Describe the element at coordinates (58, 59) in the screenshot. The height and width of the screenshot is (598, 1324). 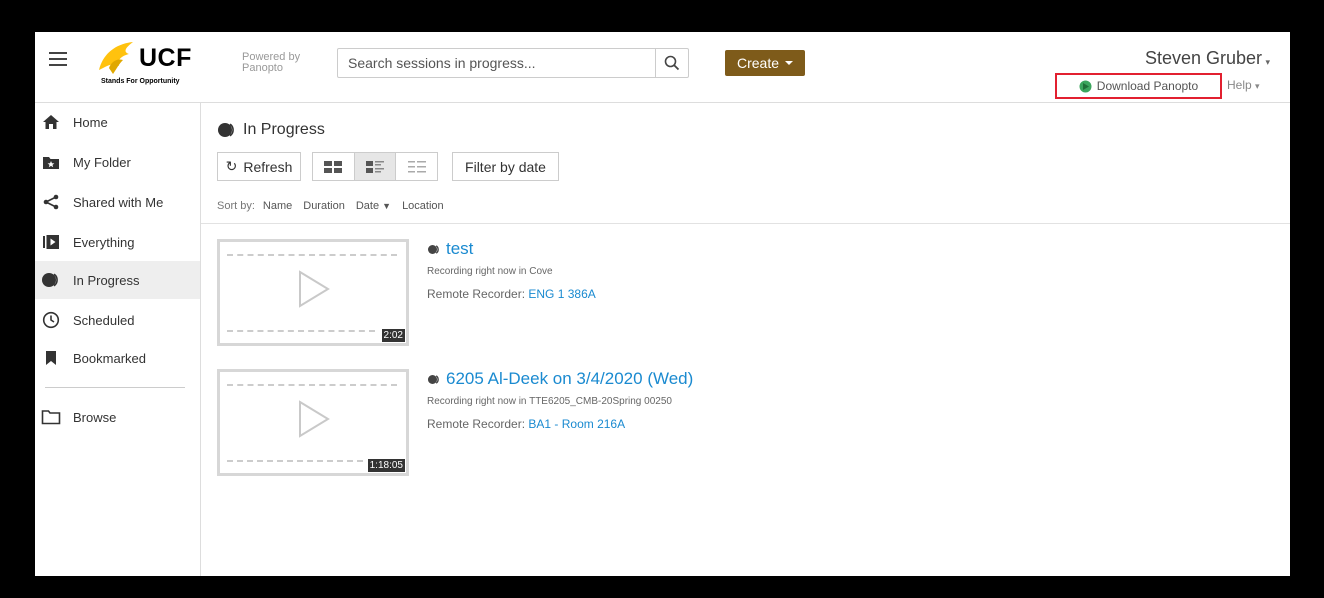
I see `hamburger-menu-icon` at that location.